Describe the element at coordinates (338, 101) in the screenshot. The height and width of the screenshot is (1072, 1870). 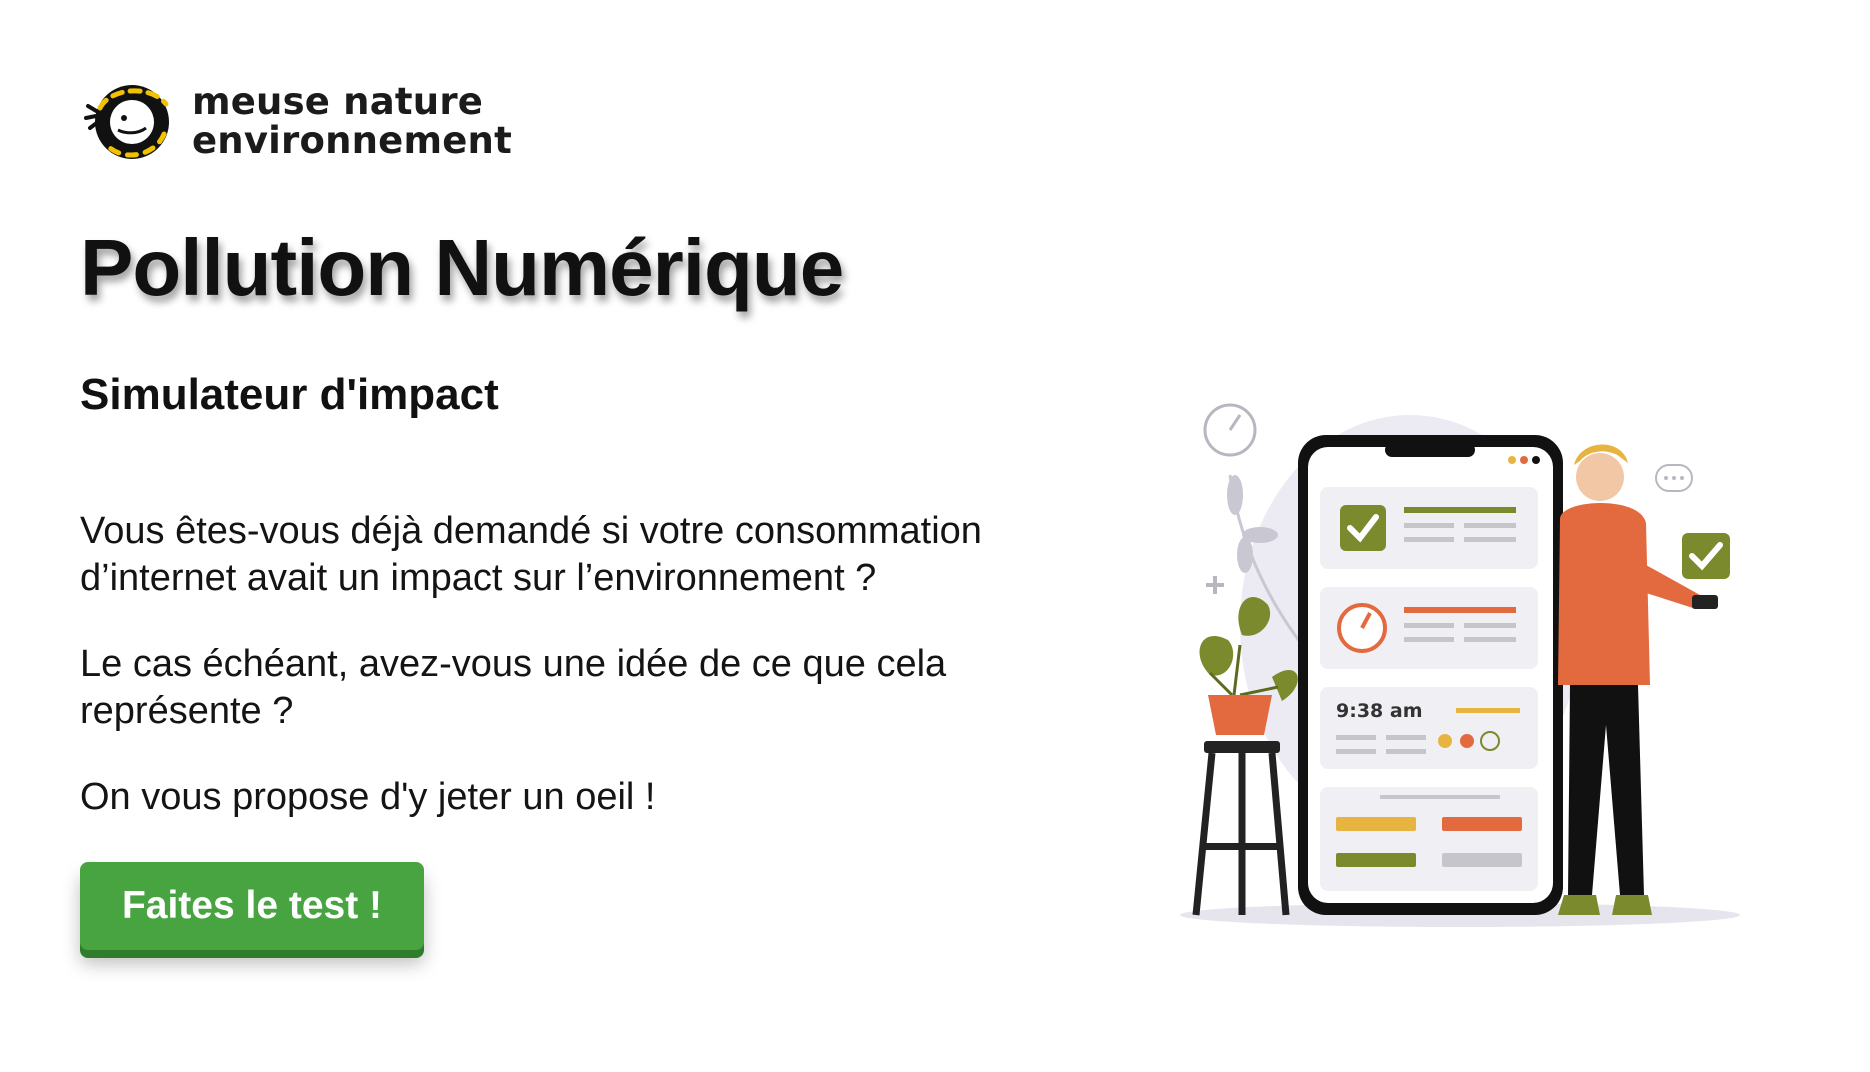
I see `brand-line-1: meuse nature` at that location.